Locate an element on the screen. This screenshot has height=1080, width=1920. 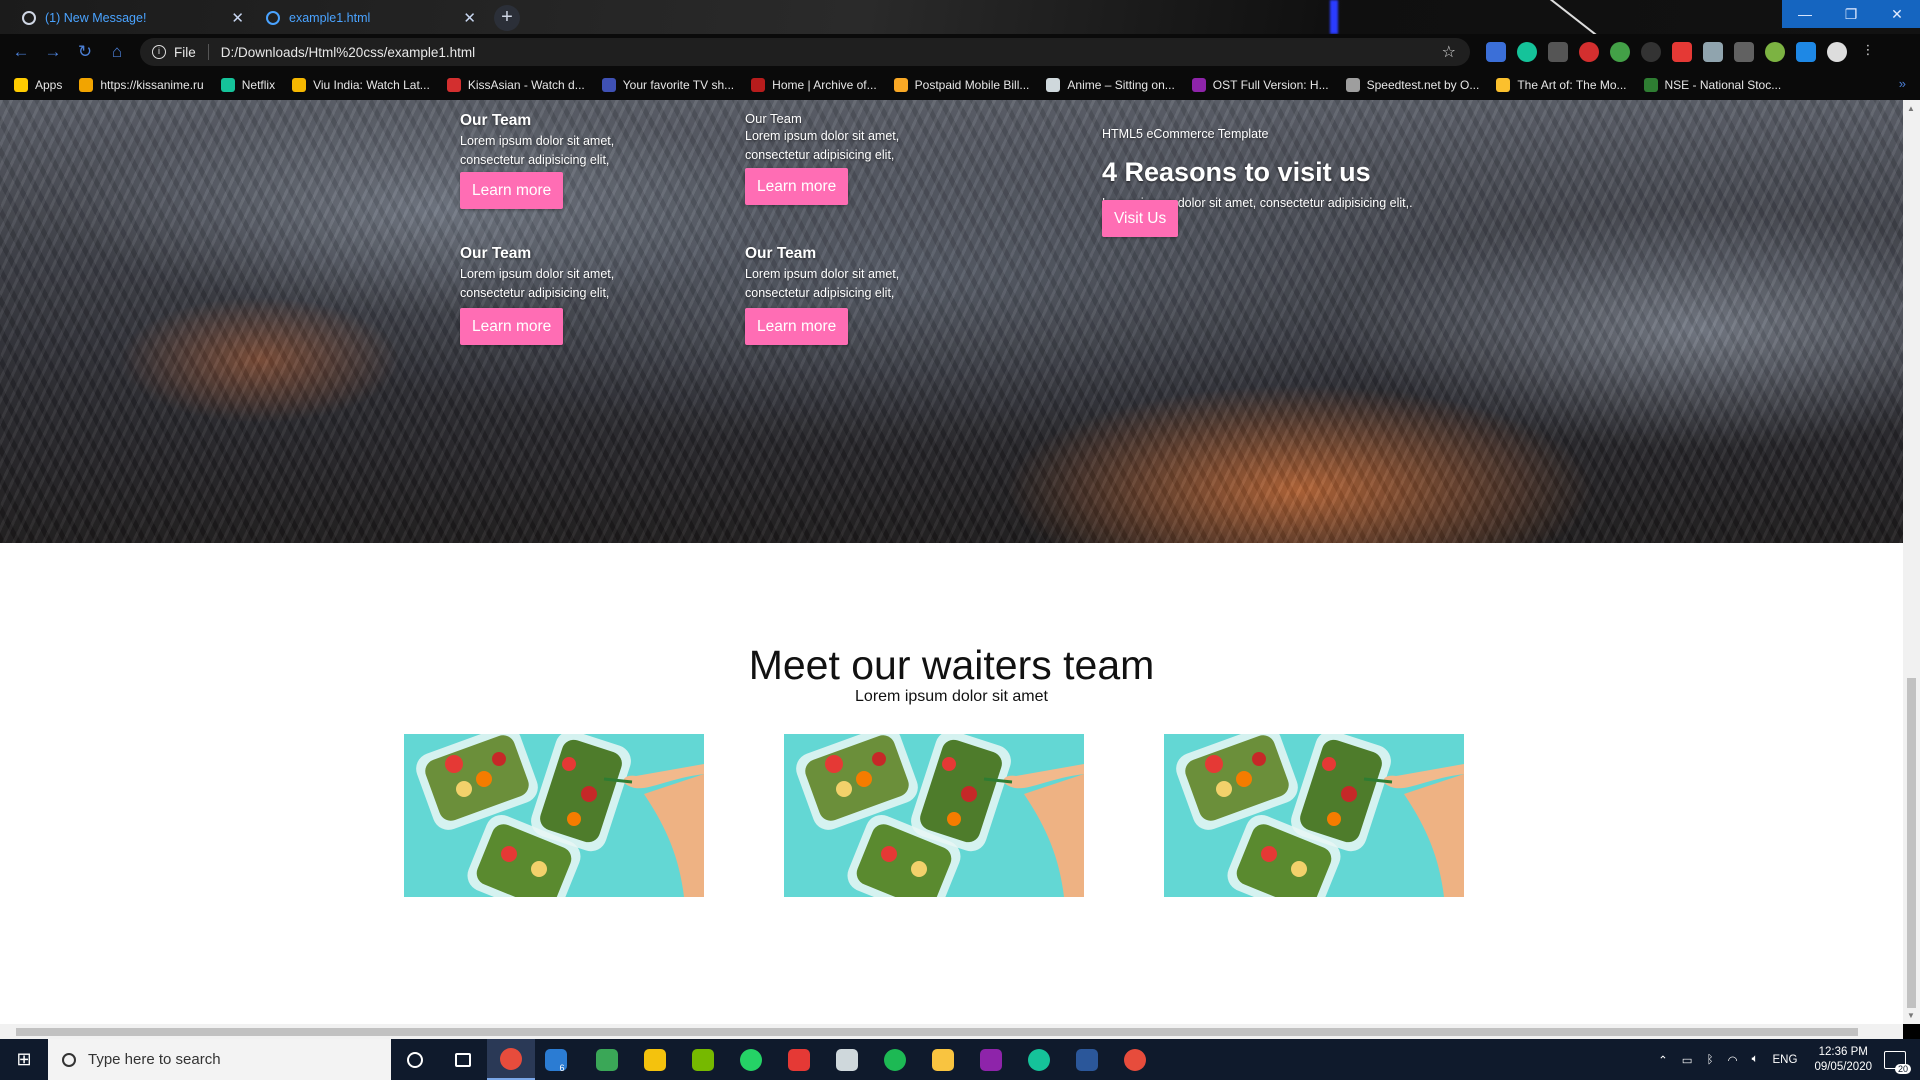
nvidia-icon is located at coordinates (703, 1059).